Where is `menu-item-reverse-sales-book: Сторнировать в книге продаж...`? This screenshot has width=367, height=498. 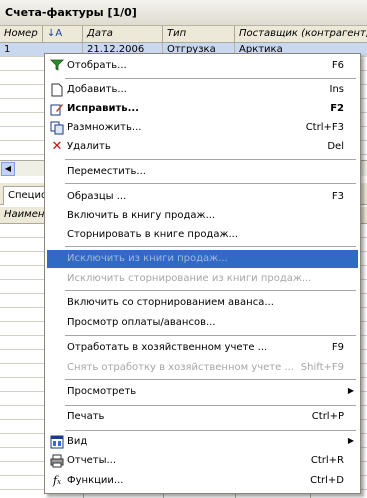 menu-item-reverse-sales-book: Сторнировать в книге продаж... is located at coordinates (202, 235).